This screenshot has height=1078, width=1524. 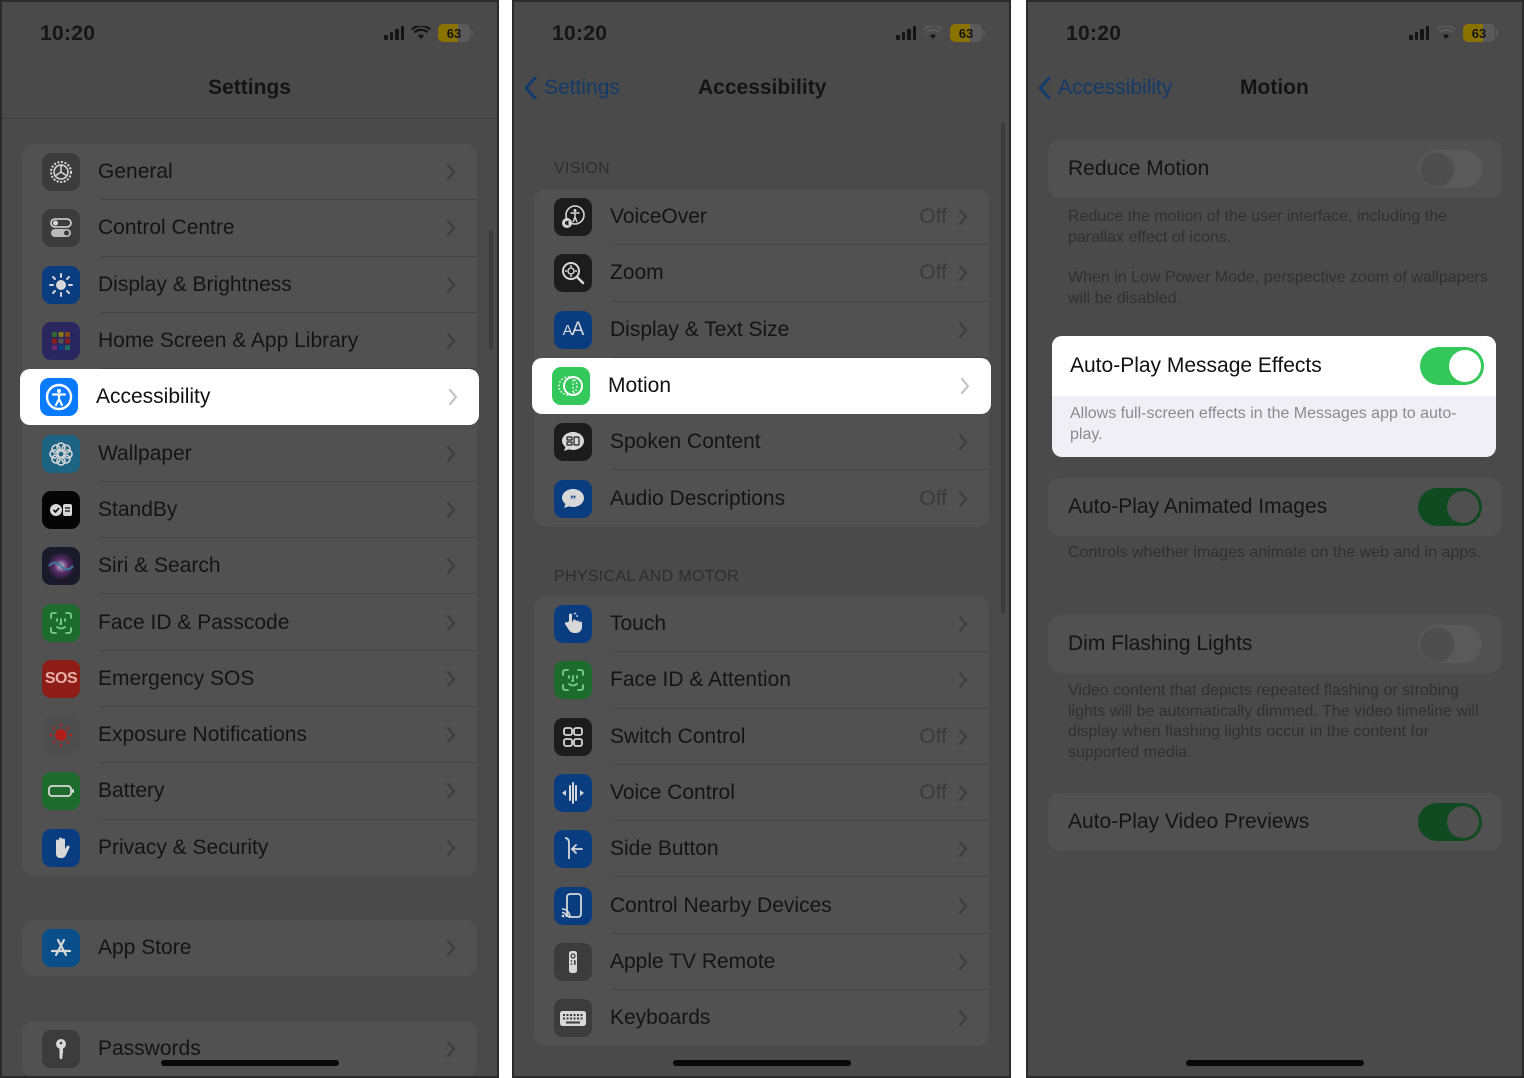 I want to click on list-item-general: General, so click(x=249, y=172).